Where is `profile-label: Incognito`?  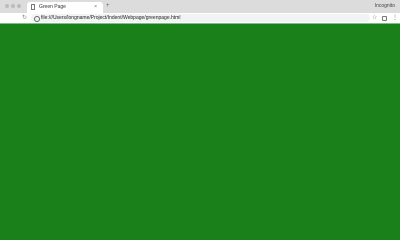 profile-label: Incognito is located at coordinates (385, 6).